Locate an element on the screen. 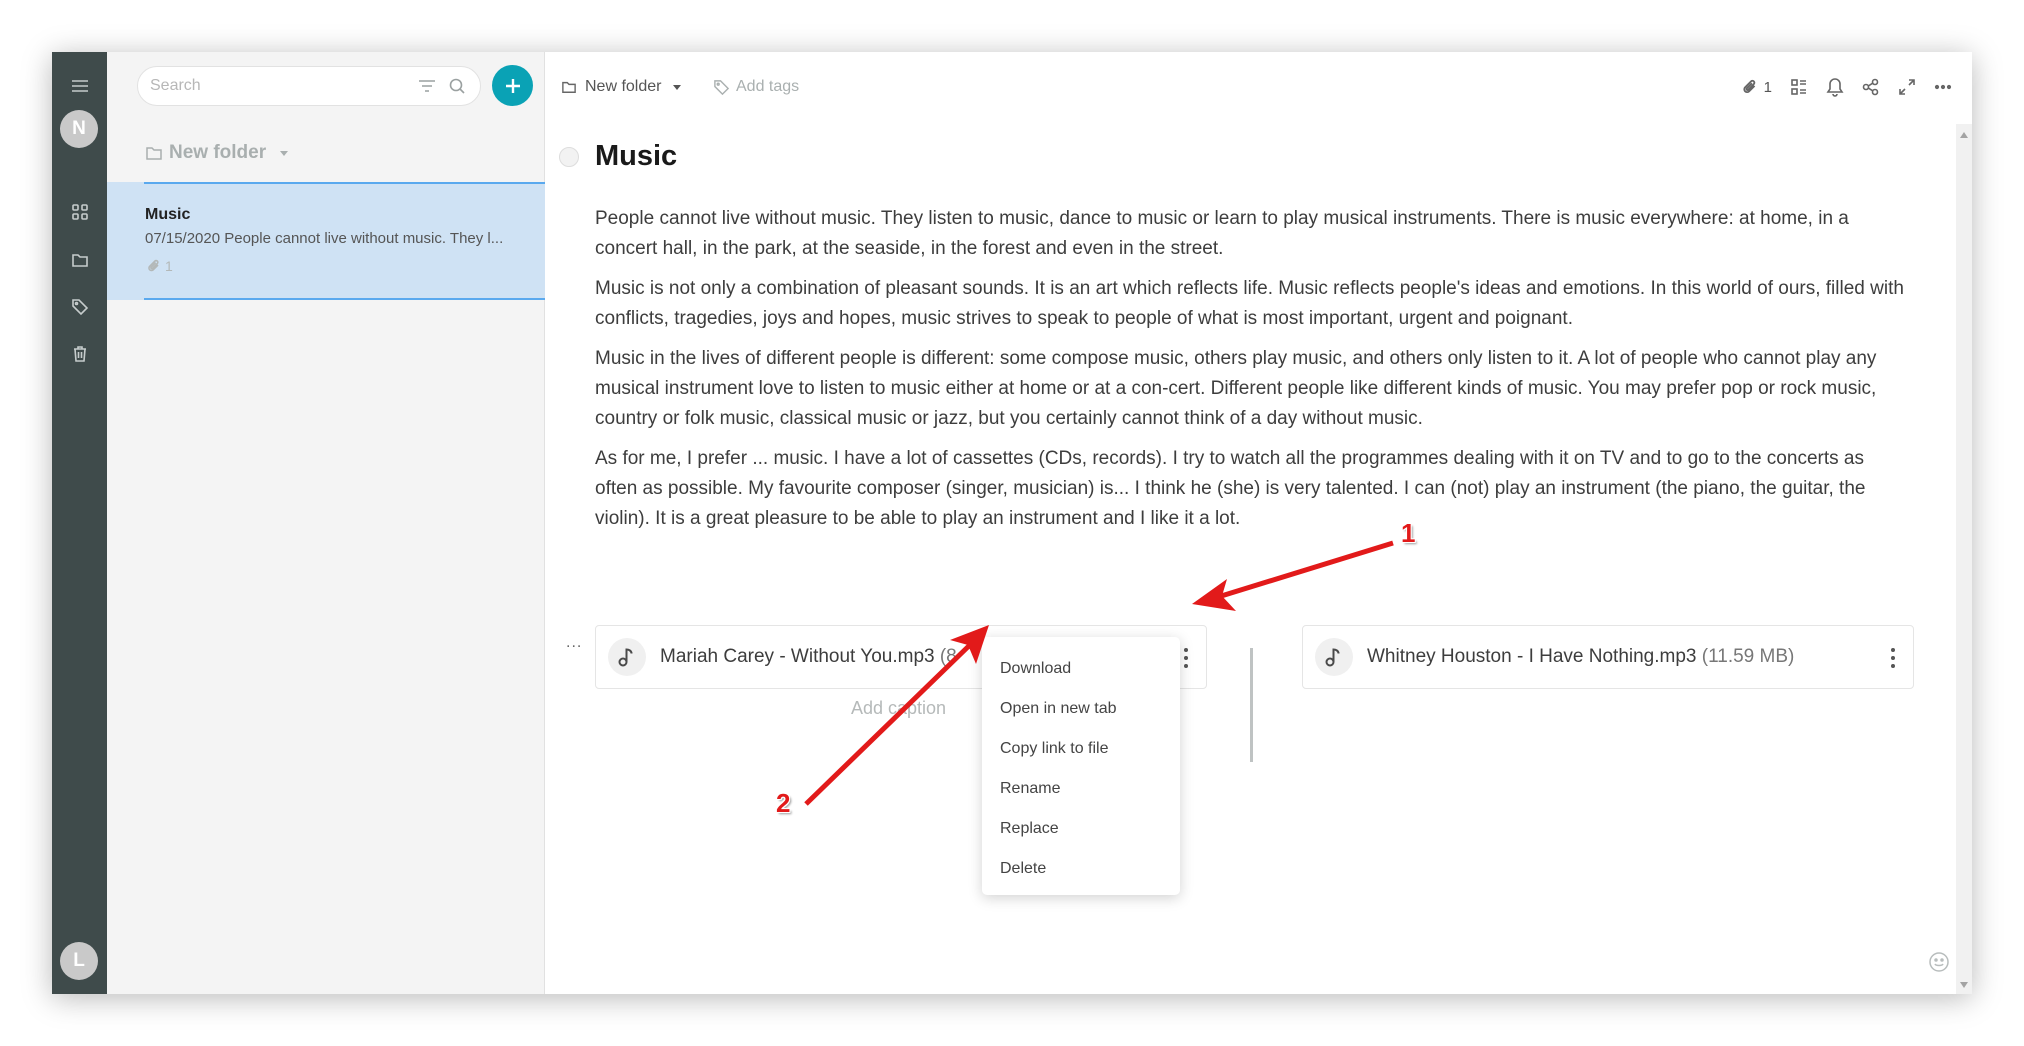 The image size is (2024, 1046). rail-item-folders is located at coordinates (79, 260).